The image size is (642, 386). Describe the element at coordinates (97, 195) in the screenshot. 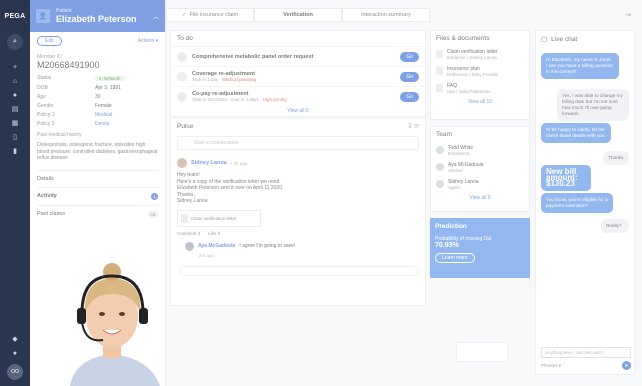

I see `section-activity: Activity 1` at that location.